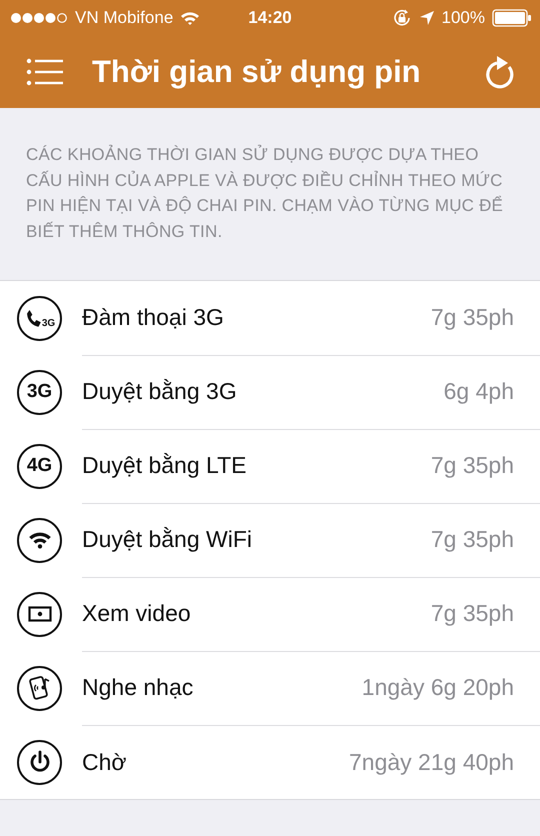 This screenshot has height=836, width=540. I want to click on description-text: CÁC KHOẢNG THỜI GIAN SỬ DỤNG ĐƯỢC DỰA THEO CẤU HÌNH CỦA APPLE VÀ ĐƯỢC ĐIỀU CHỈNH THEO MỨC PIN HIỆN TẠI VÀ ĐỘ CHAI PIN. CHẠM VÀO TỪNG MỤC ĐỂ BIẾT THÊM THÔNG TIN., so click(264, 193).